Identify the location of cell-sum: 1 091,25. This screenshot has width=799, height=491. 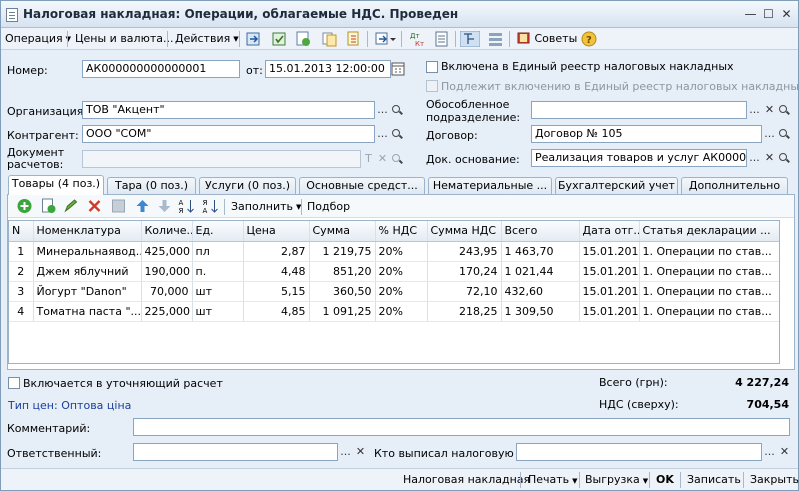
(342, 311).